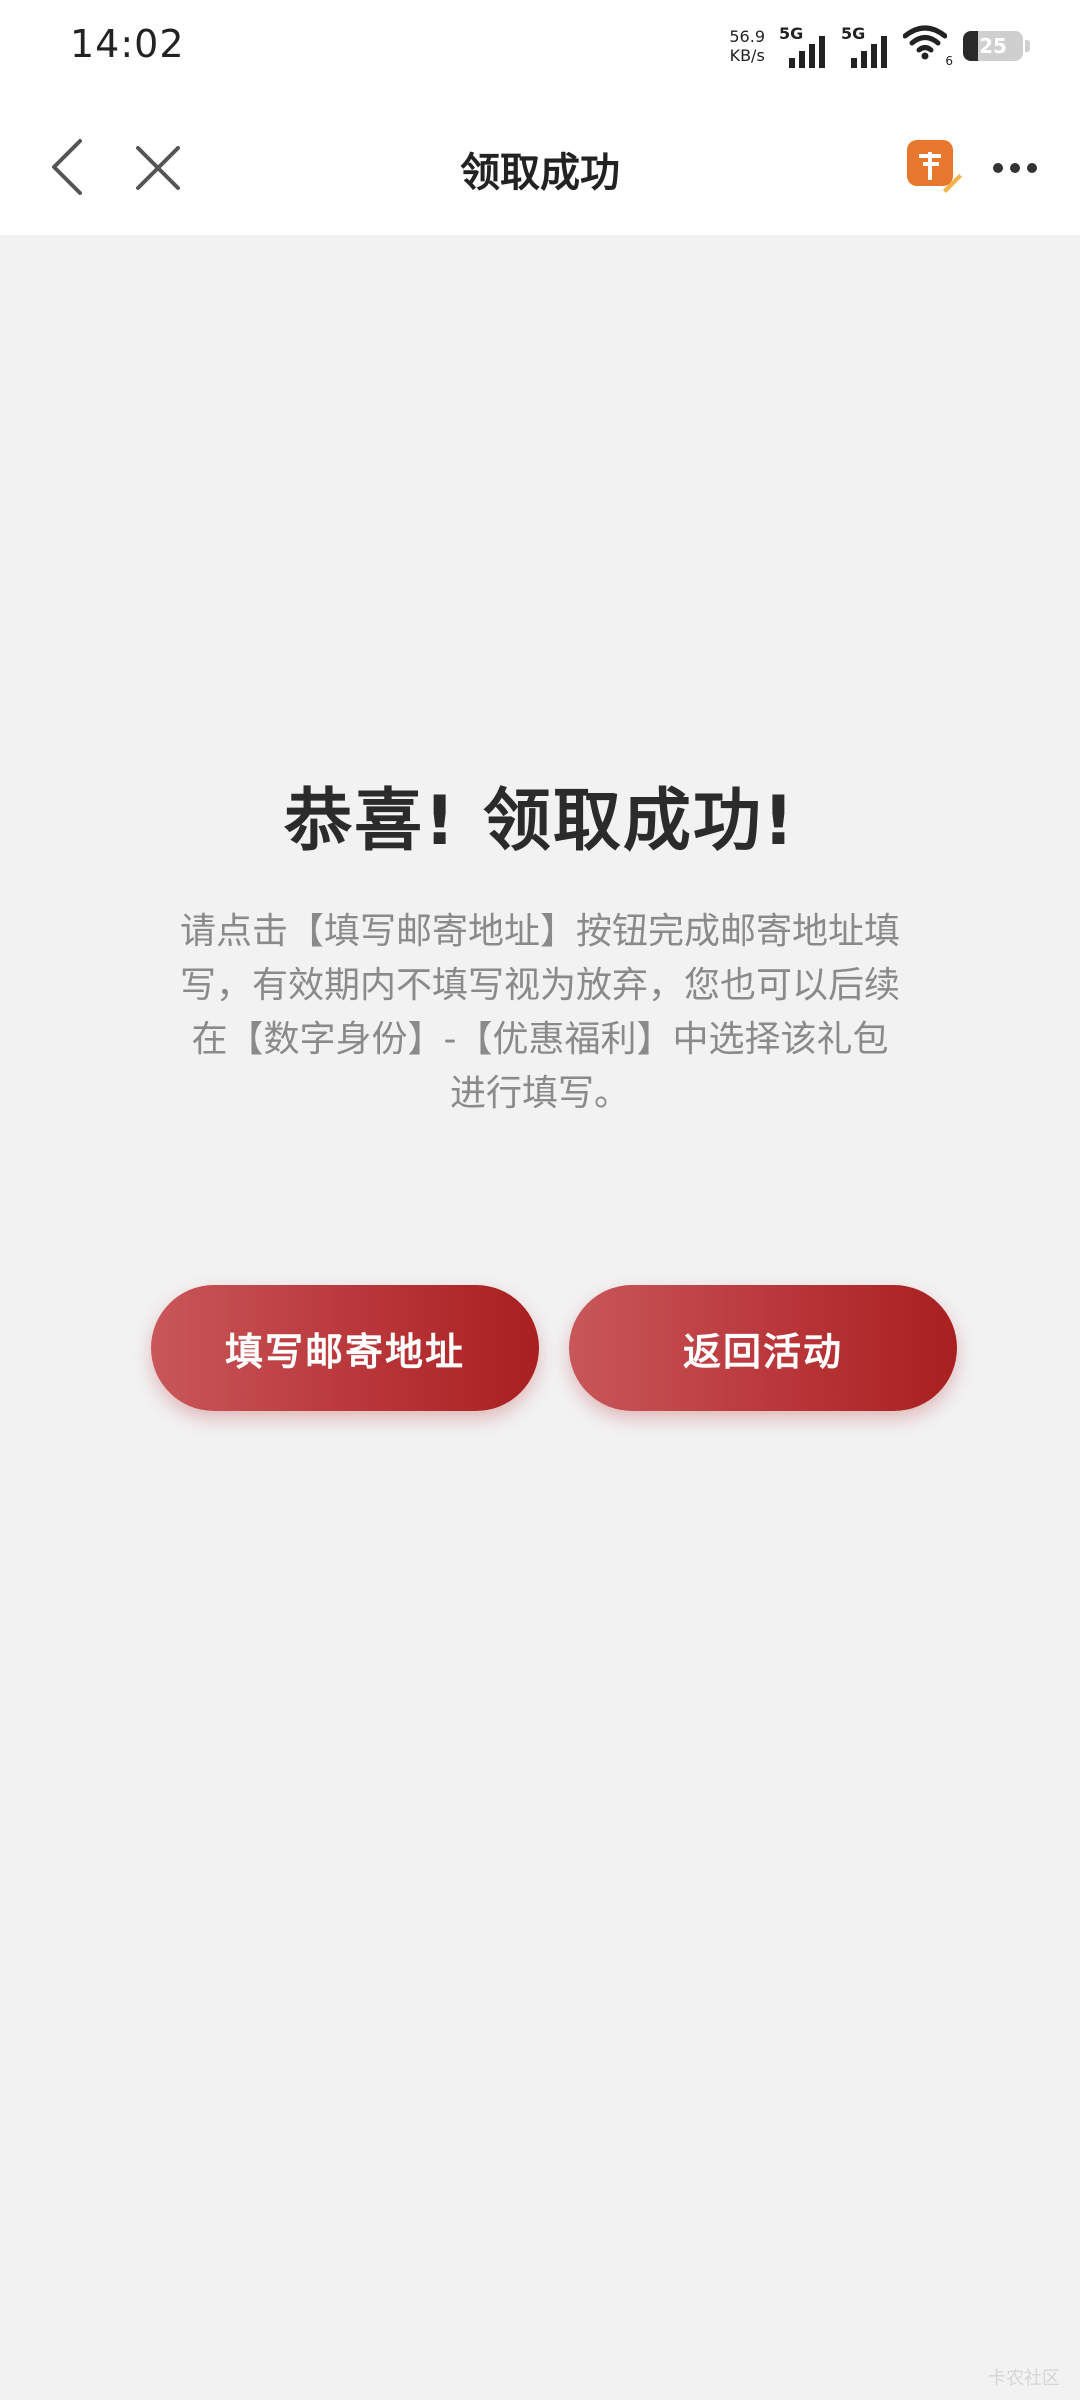  Describe the element at coordinates (345, 1348) in the screenshot. I see `fill-address-button: 填写邮寄地址` at that location.